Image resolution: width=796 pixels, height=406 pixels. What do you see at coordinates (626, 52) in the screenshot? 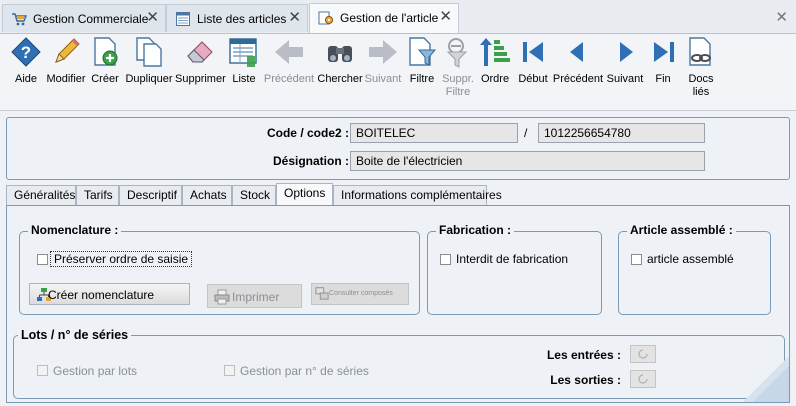
I see `next-record-icon` at bounding box center [626, 52].